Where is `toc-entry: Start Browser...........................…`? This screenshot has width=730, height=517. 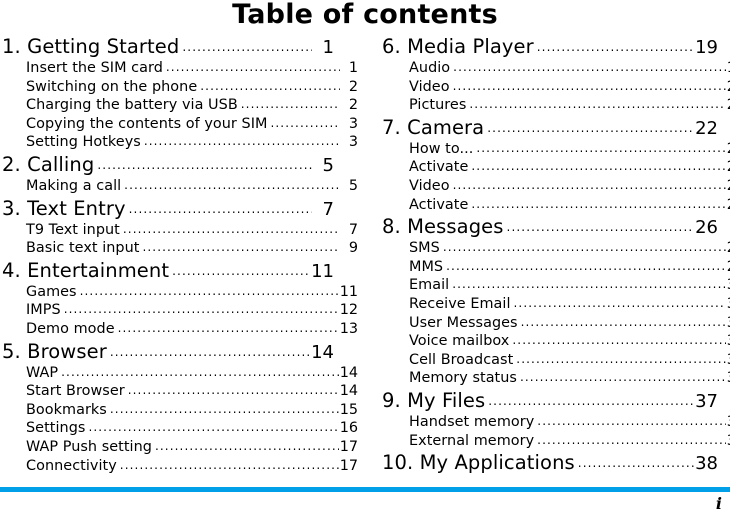
toc-entry: Start Browser...........................… is located at coordinates (180, 391).